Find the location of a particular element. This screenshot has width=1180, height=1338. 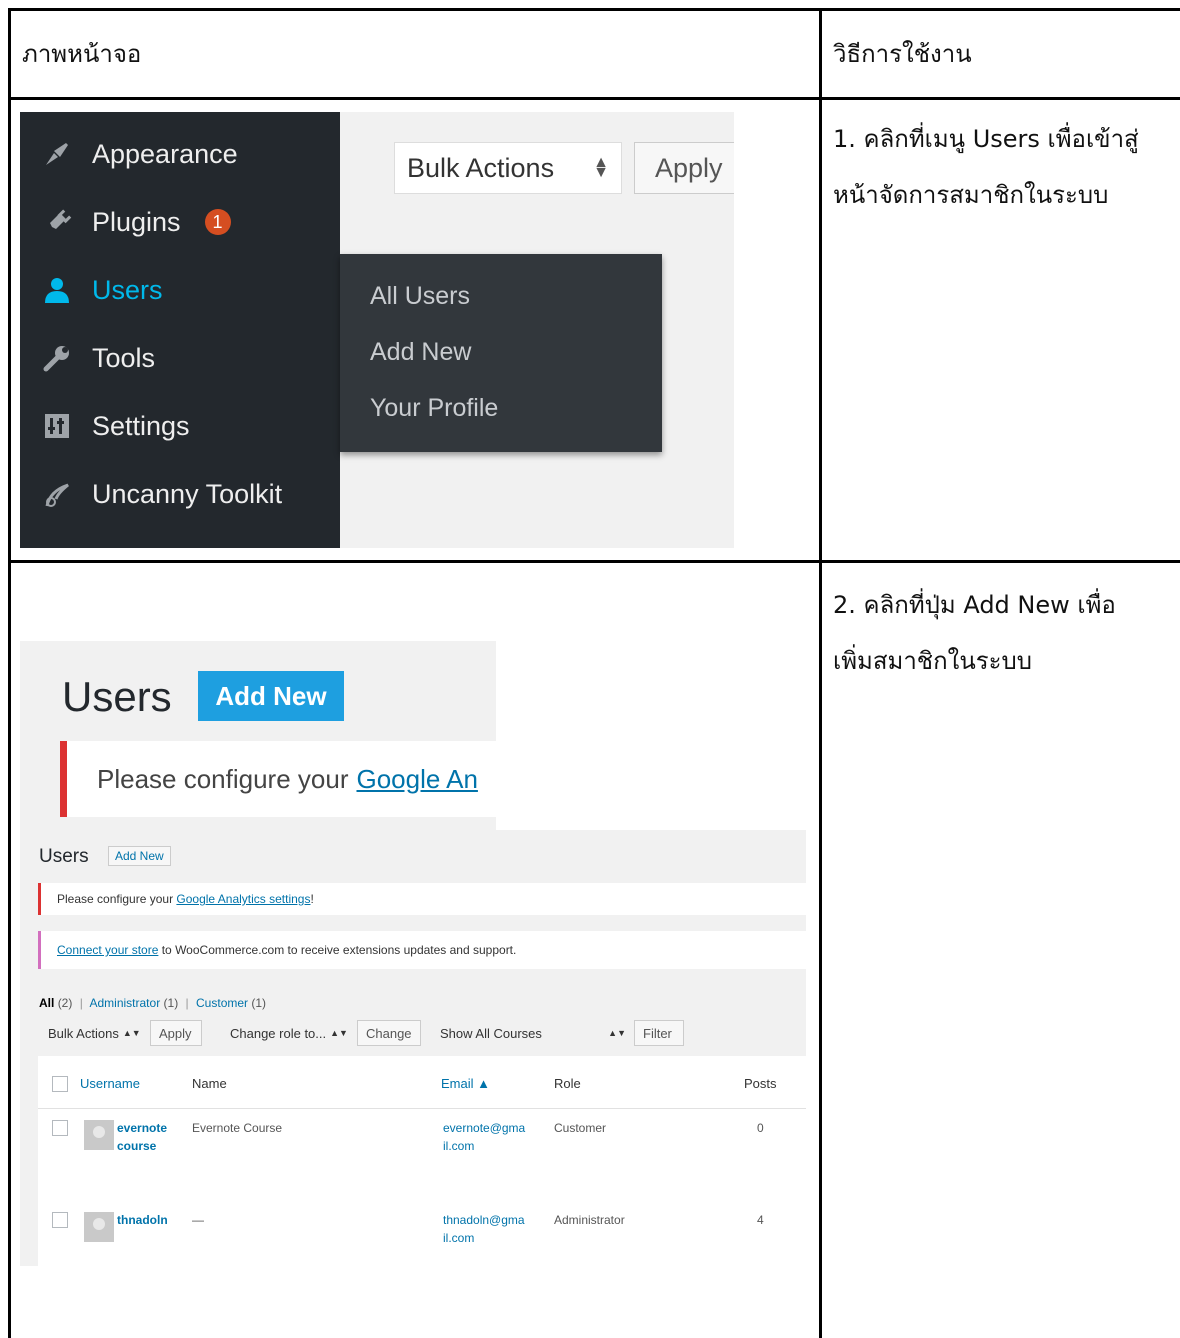

settings-icon is located at coordinates (57, 426).